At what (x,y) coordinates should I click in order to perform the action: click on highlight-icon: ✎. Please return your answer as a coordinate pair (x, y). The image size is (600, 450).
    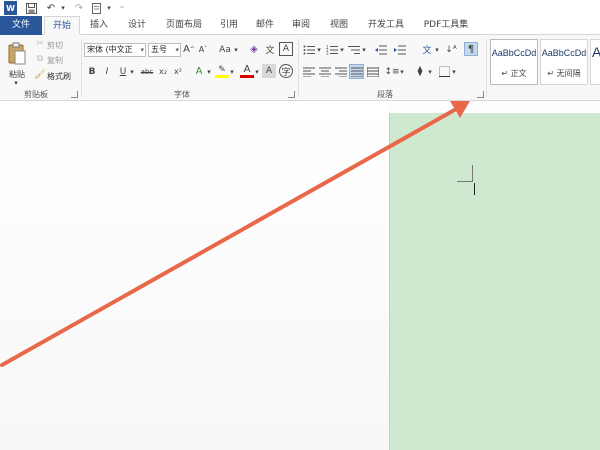
    Looking at the image, I should click on (222, 71).